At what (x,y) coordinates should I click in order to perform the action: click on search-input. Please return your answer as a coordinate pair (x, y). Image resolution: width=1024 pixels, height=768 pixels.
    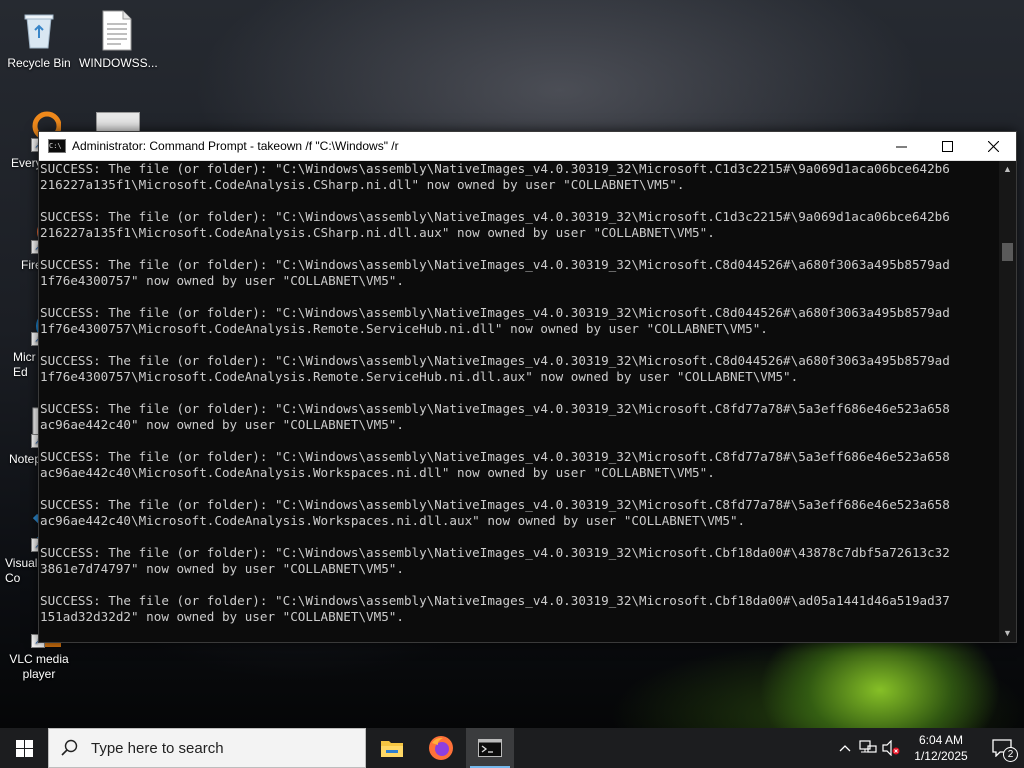
    Looking at the image, I should click on (216, 748).